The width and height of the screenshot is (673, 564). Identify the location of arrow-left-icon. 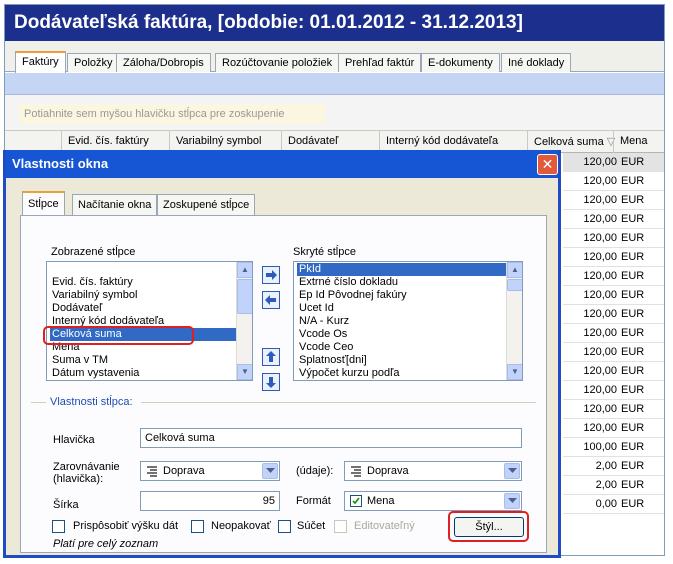
(270, 300).